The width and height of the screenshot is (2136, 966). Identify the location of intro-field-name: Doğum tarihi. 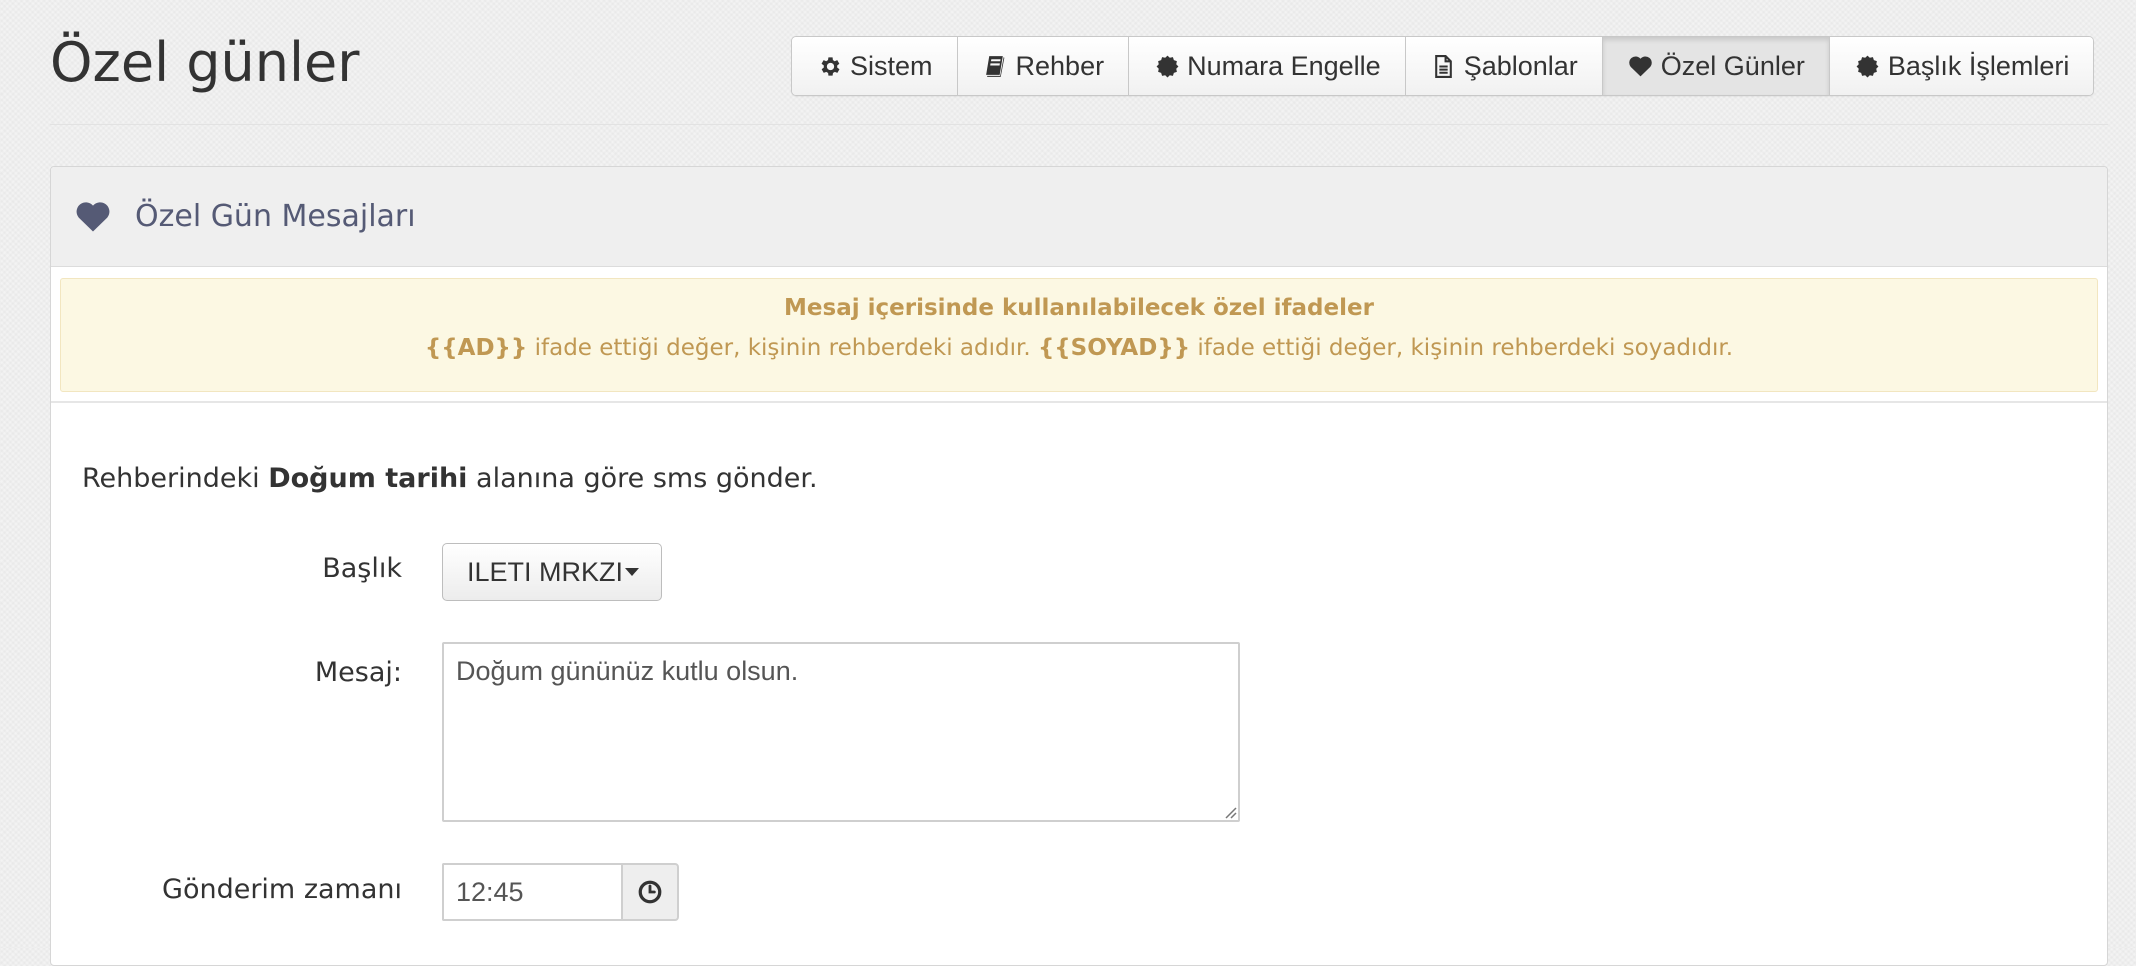
(368, 478).